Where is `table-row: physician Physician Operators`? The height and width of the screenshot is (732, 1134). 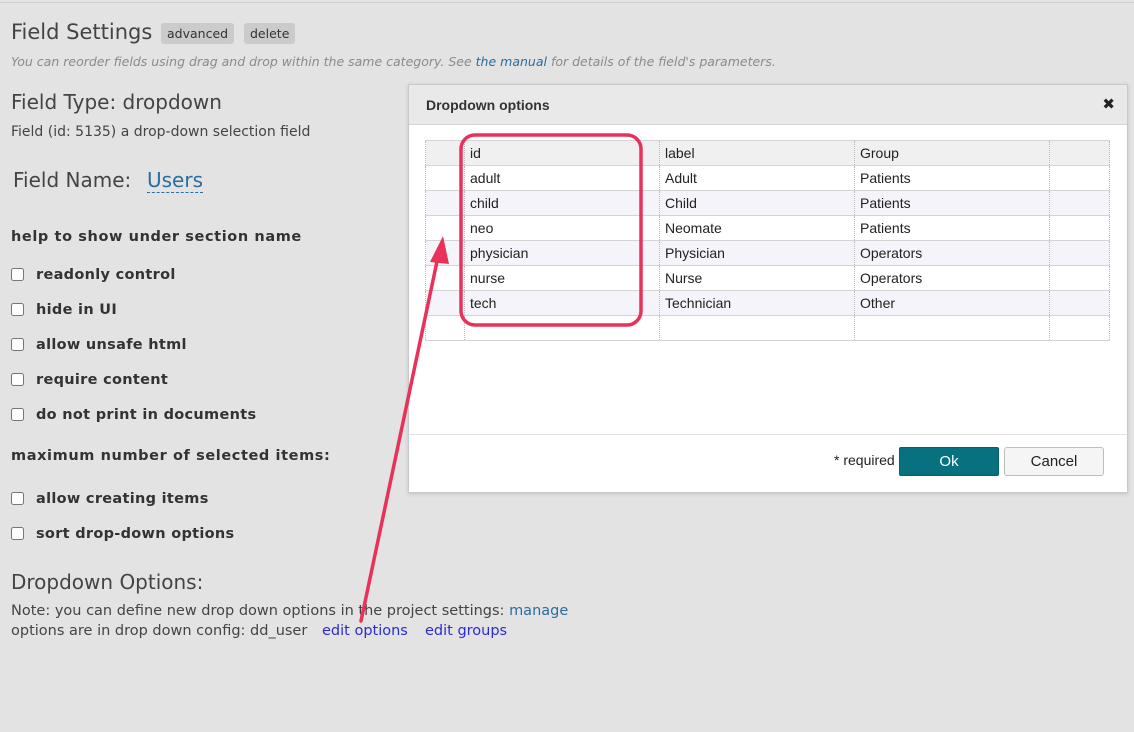 table-row: physician Physician Operators is located at coordinates (767, 253).